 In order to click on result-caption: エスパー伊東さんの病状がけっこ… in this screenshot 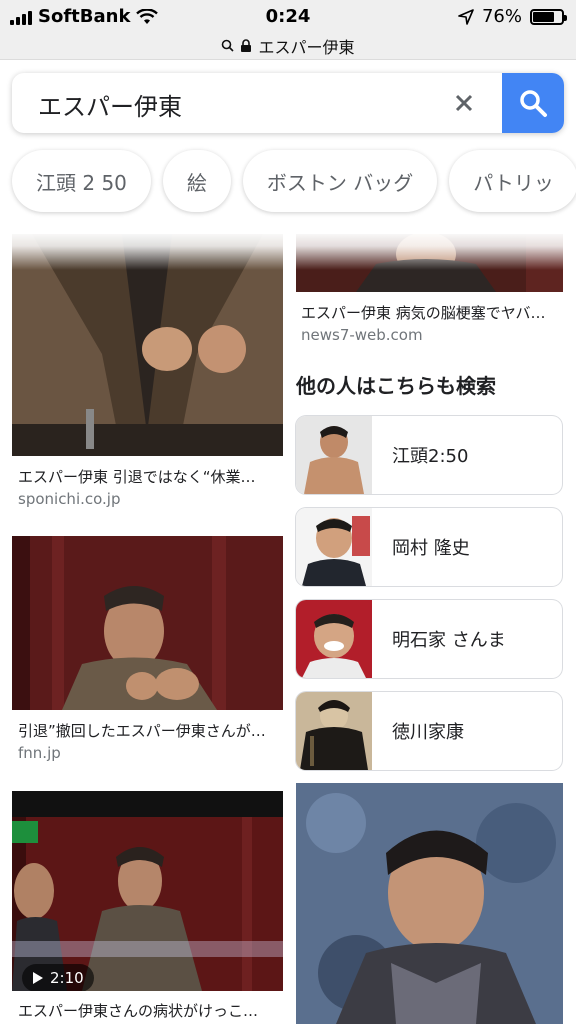, I will do `click(146, 1010)`.